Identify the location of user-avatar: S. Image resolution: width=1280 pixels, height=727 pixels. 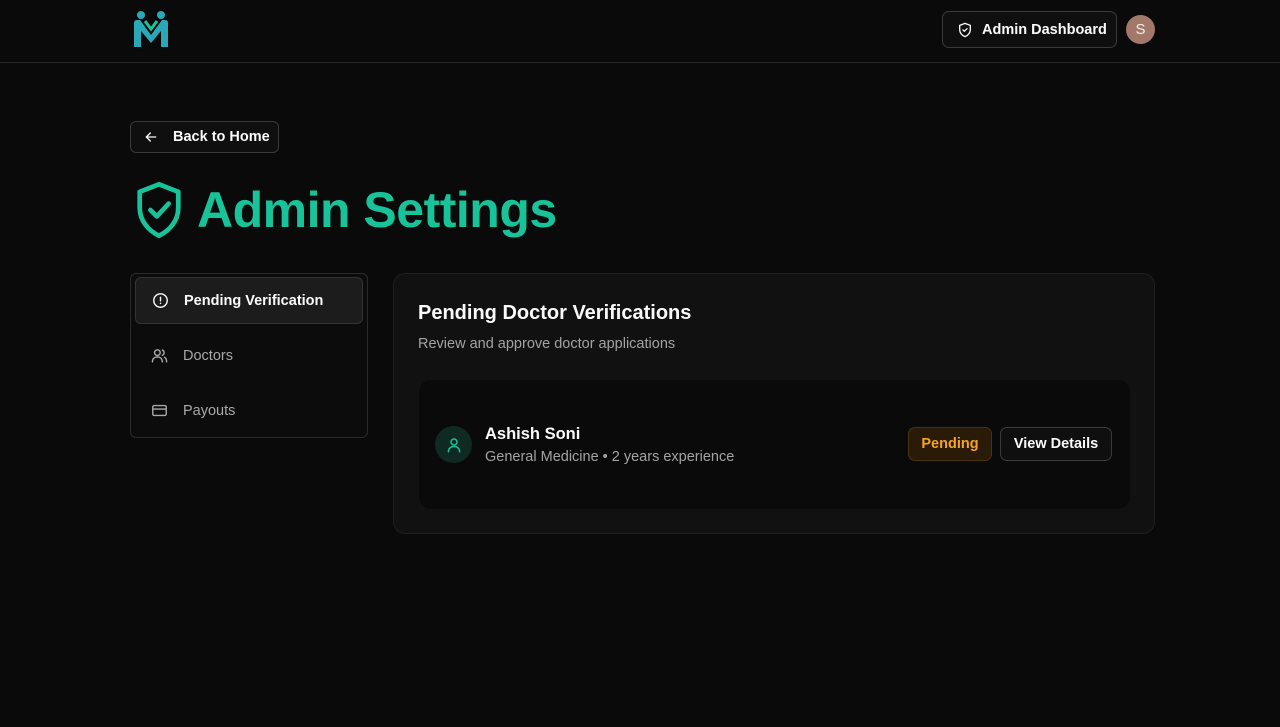
(1140, 29).